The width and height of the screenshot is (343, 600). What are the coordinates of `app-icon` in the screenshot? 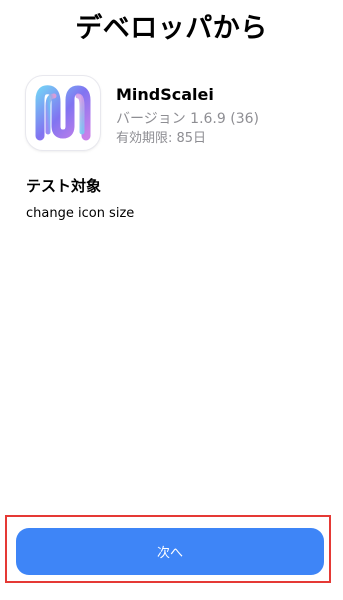 It's located at (63, 113).